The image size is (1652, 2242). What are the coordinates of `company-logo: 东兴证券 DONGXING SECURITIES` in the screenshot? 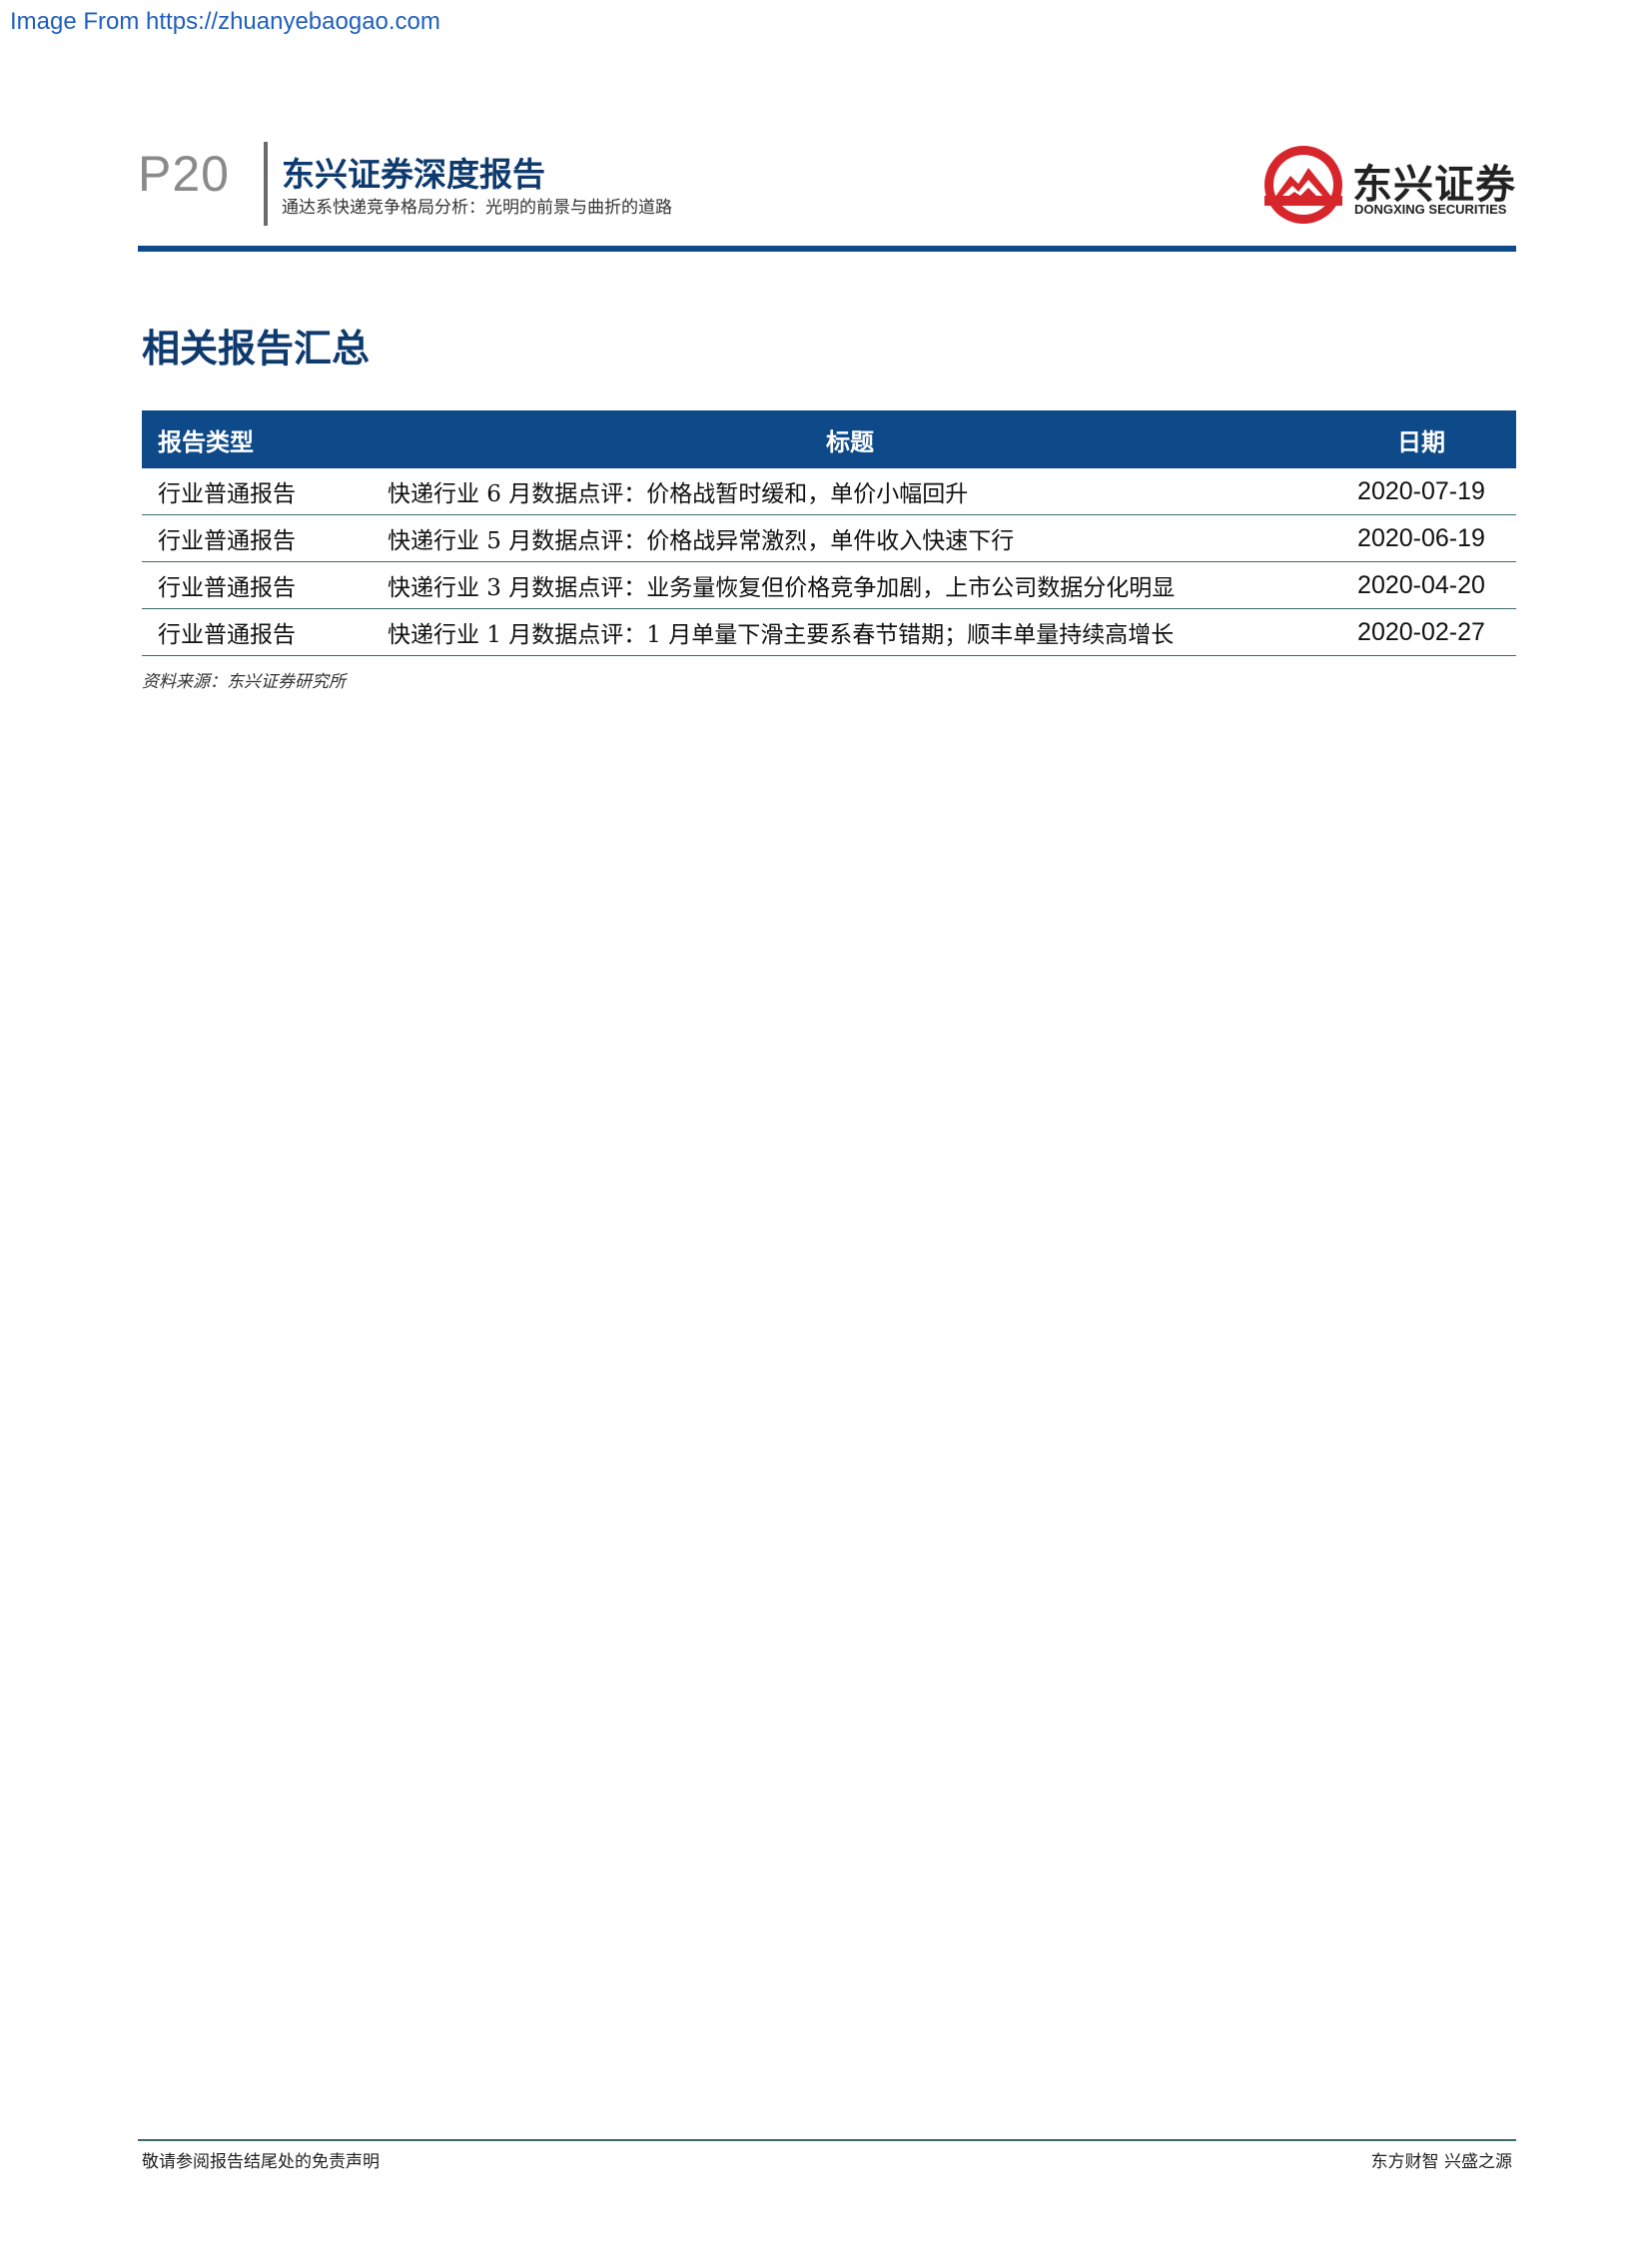 It's located at (1390, 186).